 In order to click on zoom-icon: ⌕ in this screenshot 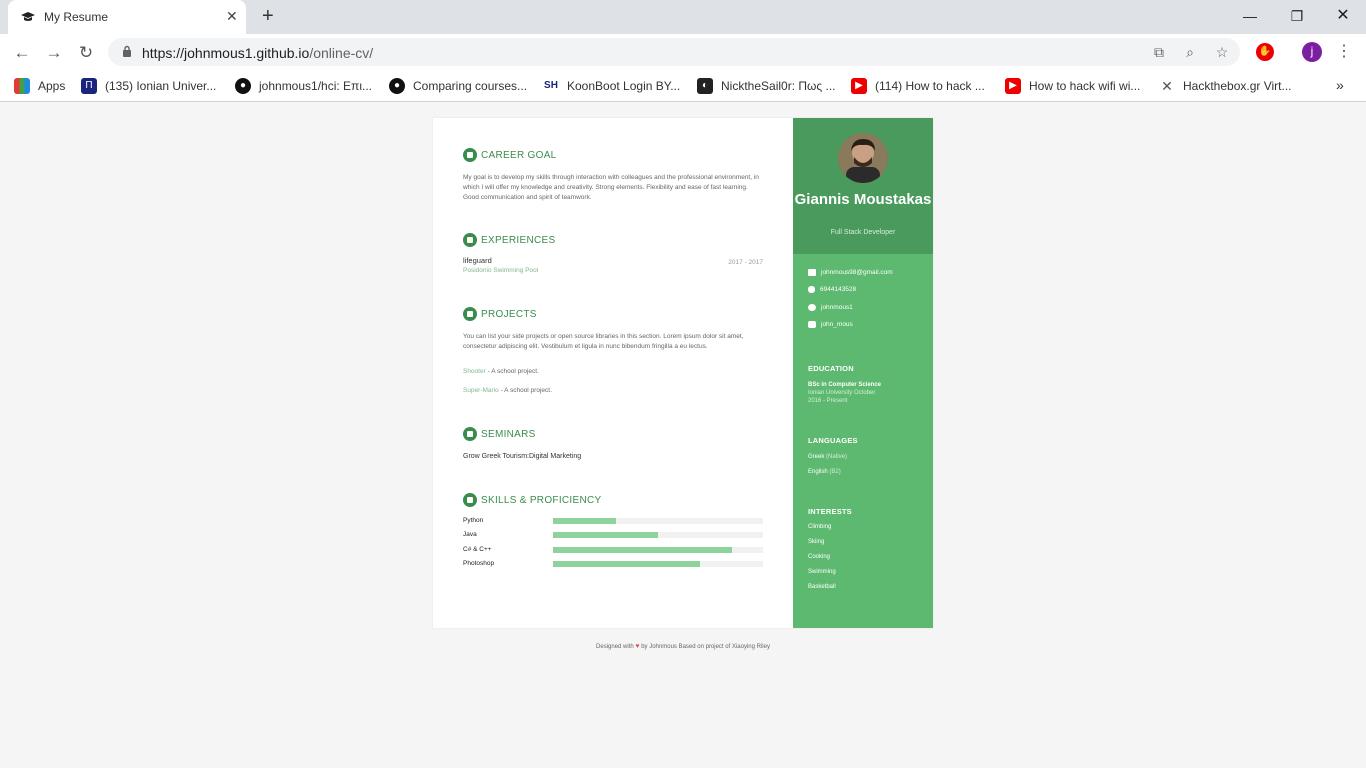, I will do `click(1190, 52)`.